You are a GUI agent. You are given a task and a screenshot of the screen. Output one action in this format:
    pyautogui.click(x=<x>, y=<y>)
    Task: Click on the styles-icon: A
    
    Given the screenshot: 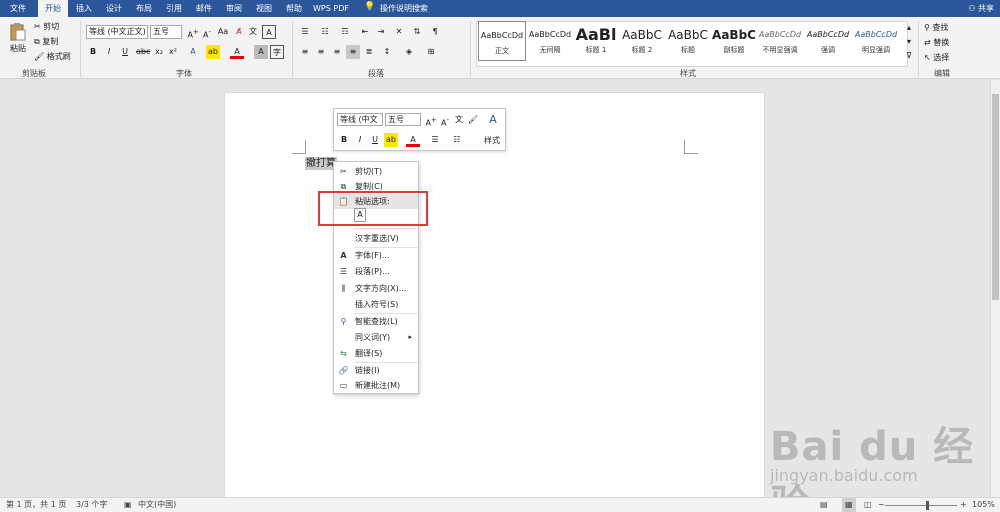 What is the action you would take?
    pyautogui.click(x=493, y=120)
    